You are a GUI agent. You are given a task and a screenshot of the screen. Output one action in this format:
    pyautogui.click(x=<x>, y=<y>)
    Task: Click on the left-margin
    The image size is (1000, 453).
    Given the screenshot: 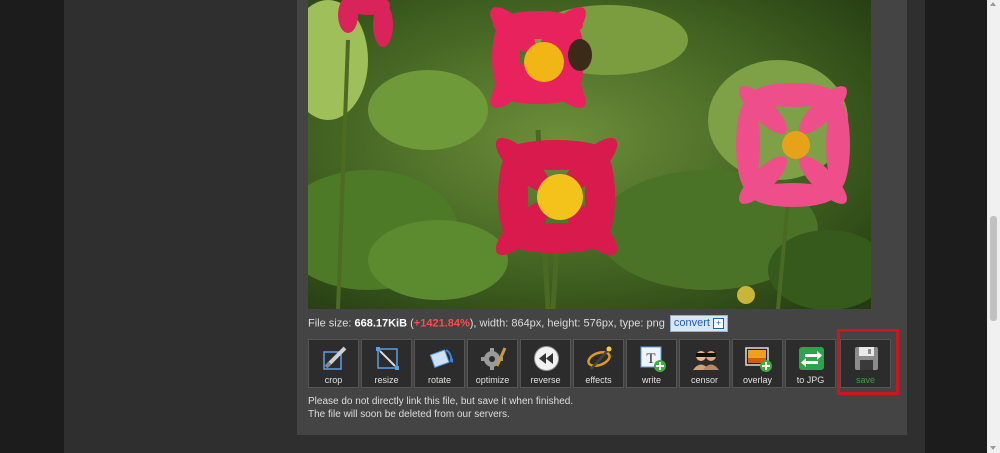 What is the action you would take?
    pyautogui.click(x=32, y=226)
    